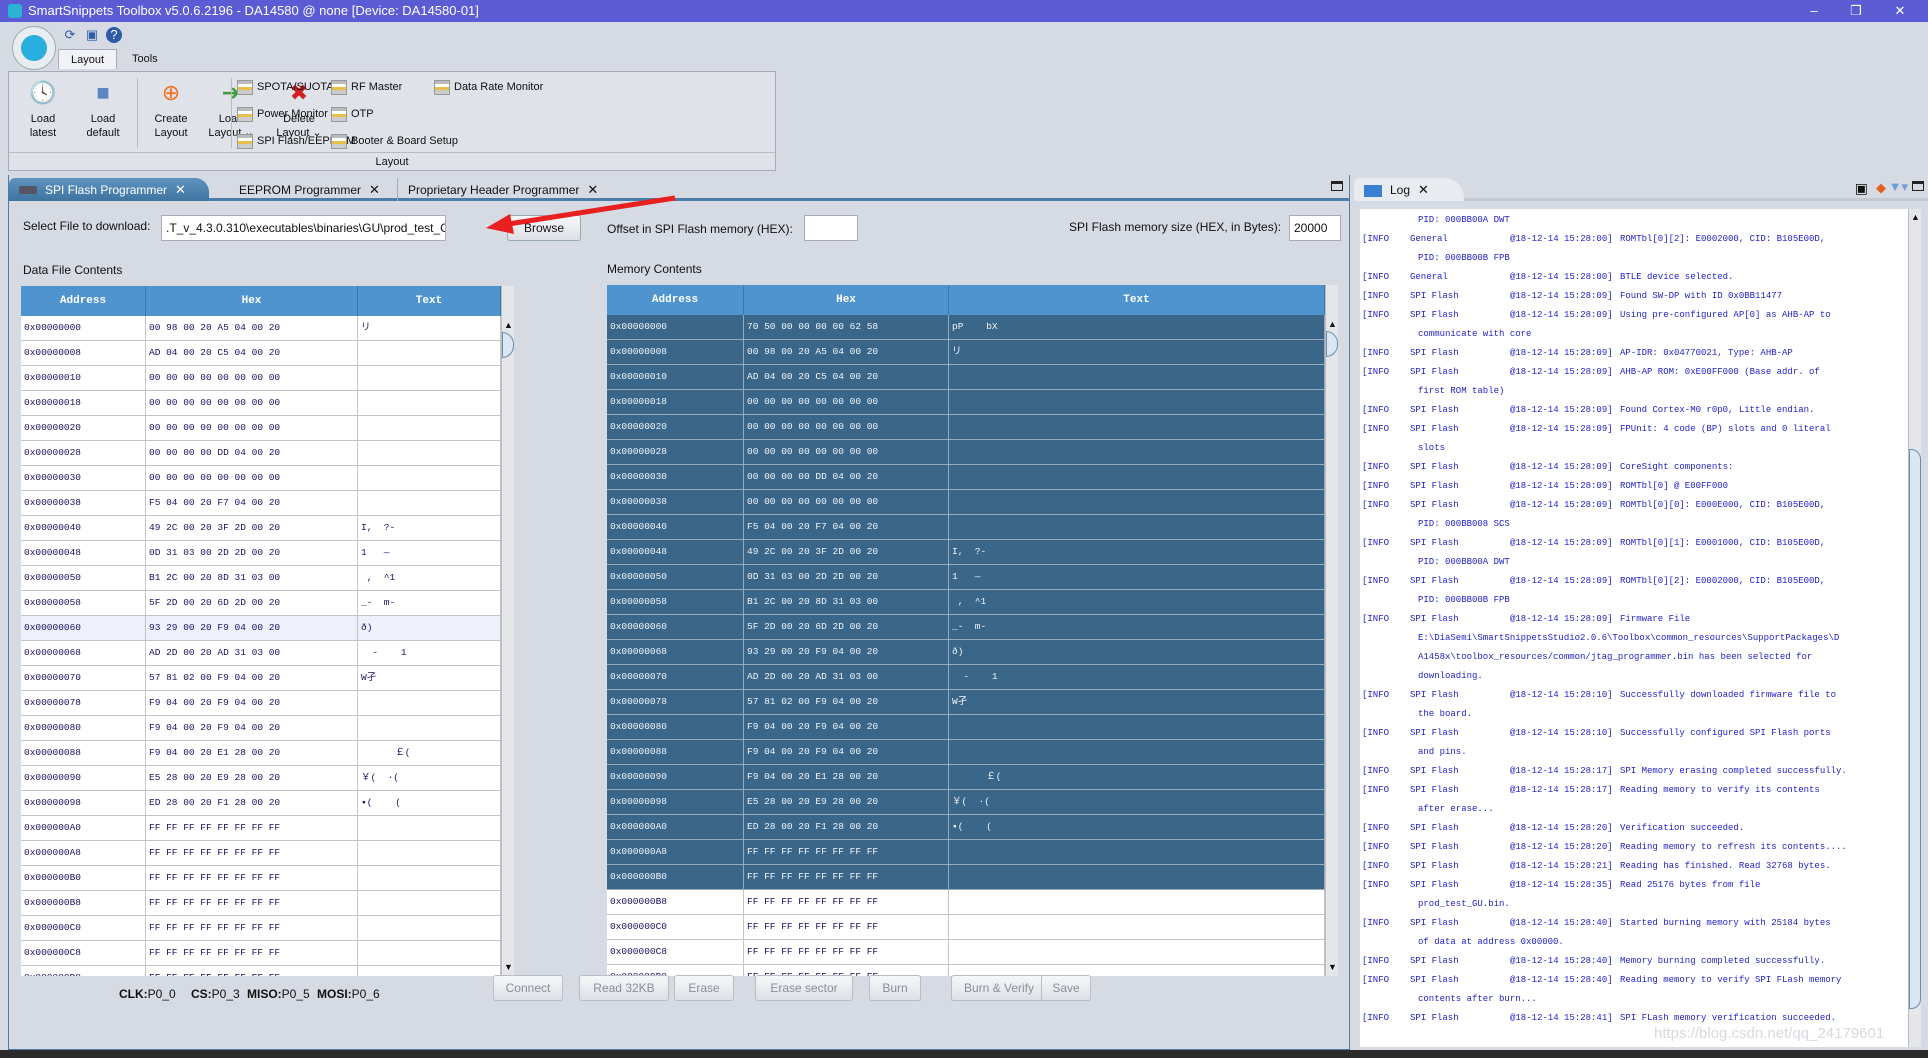 This screenshot has height=1058, width=1928. I want to click on erase-sector-button: Erase sector, so click(804, 988).